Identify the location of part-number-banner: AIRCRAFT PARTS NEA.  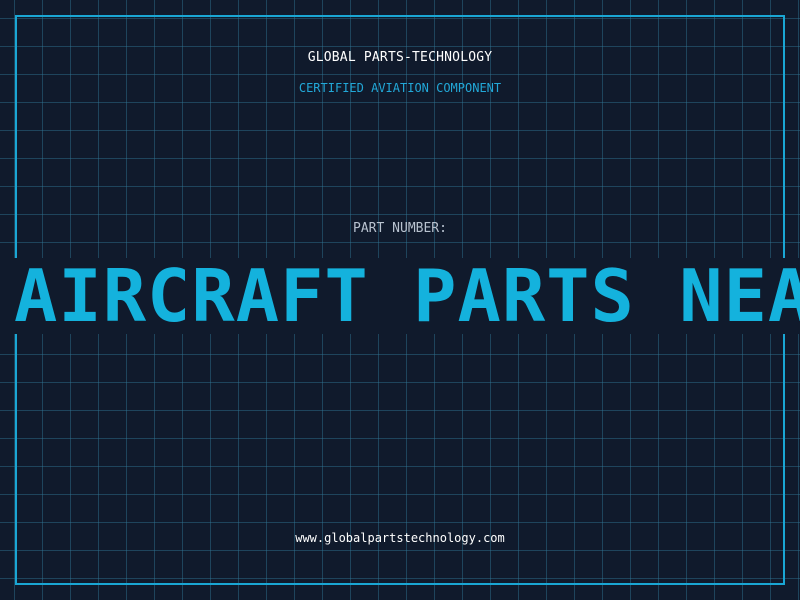
(400, 296).